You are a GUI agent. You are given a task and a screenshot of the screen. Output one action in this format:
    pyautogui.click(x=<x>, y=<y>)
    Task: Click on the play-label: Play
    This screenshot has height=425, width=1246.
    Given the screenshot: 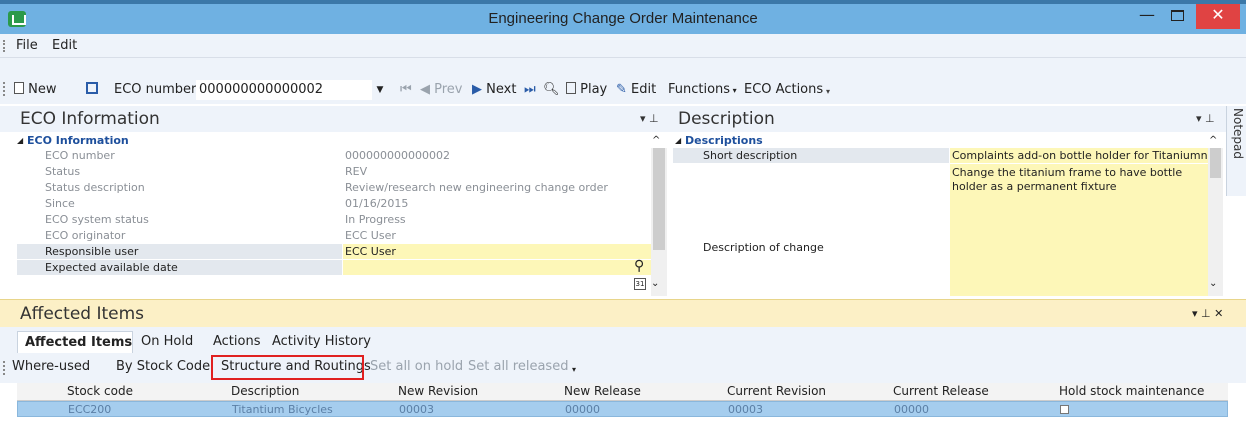 What is the action you would take?
    pyautogui.click(x=594, y=89)
    